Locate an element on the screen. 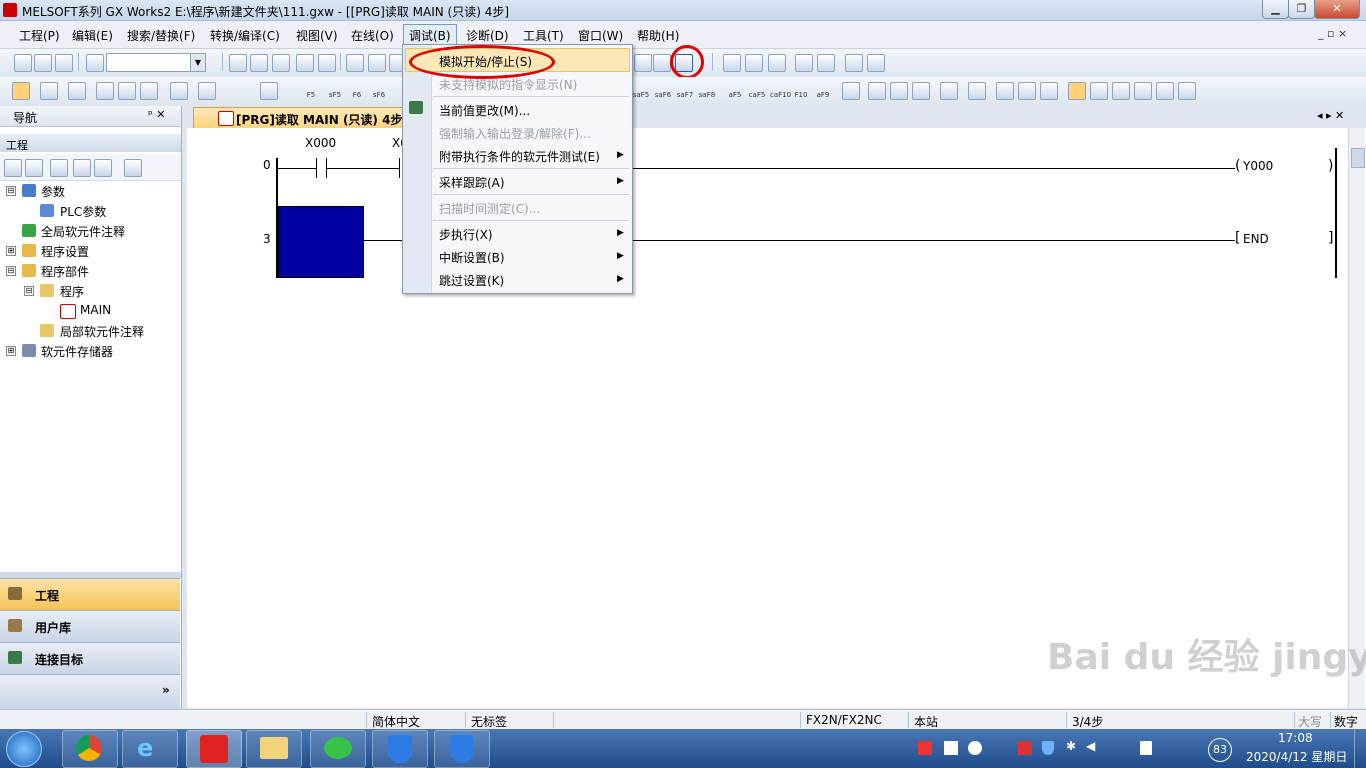 This screenshot has height=768, width=1366. sf6-label: sF6 is located at coordinates (379, 95).